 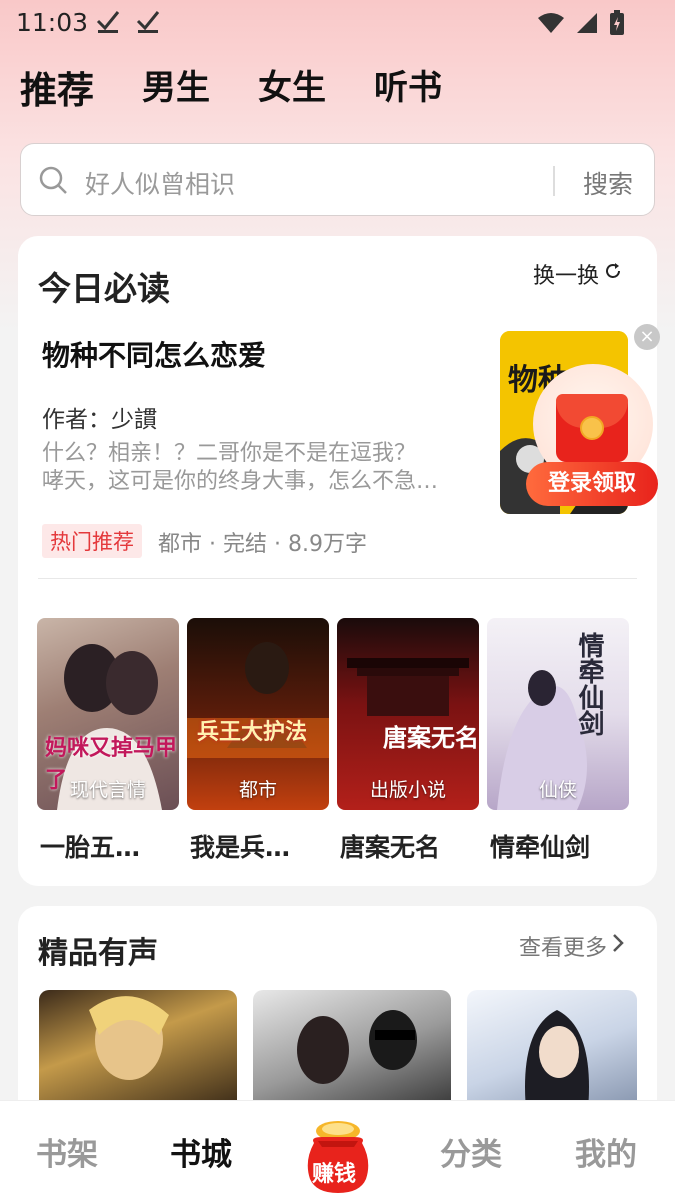 I want to click on nav-category: 分类, so click(x=471, y=1151).